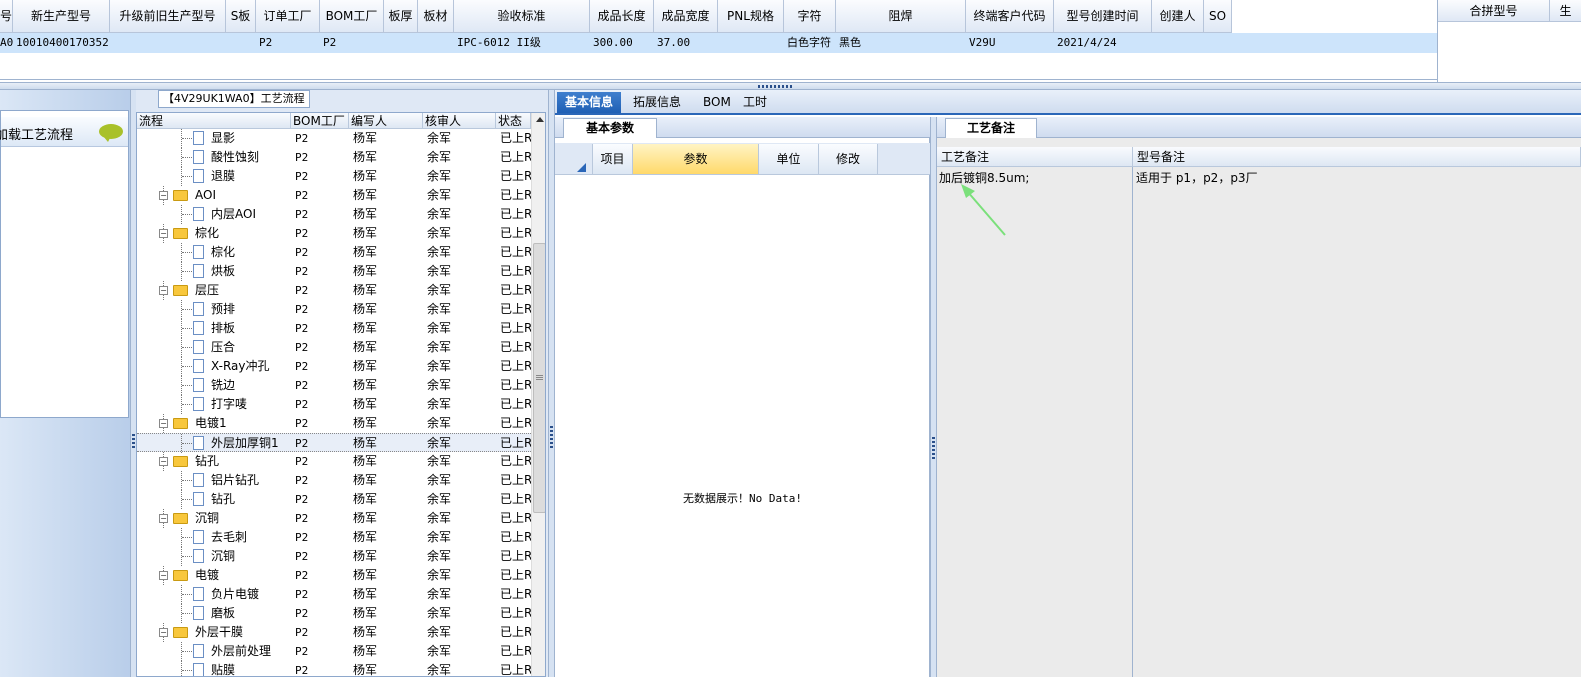  I want to click on col-process-note: 工艺备注, so click(1035, 157).